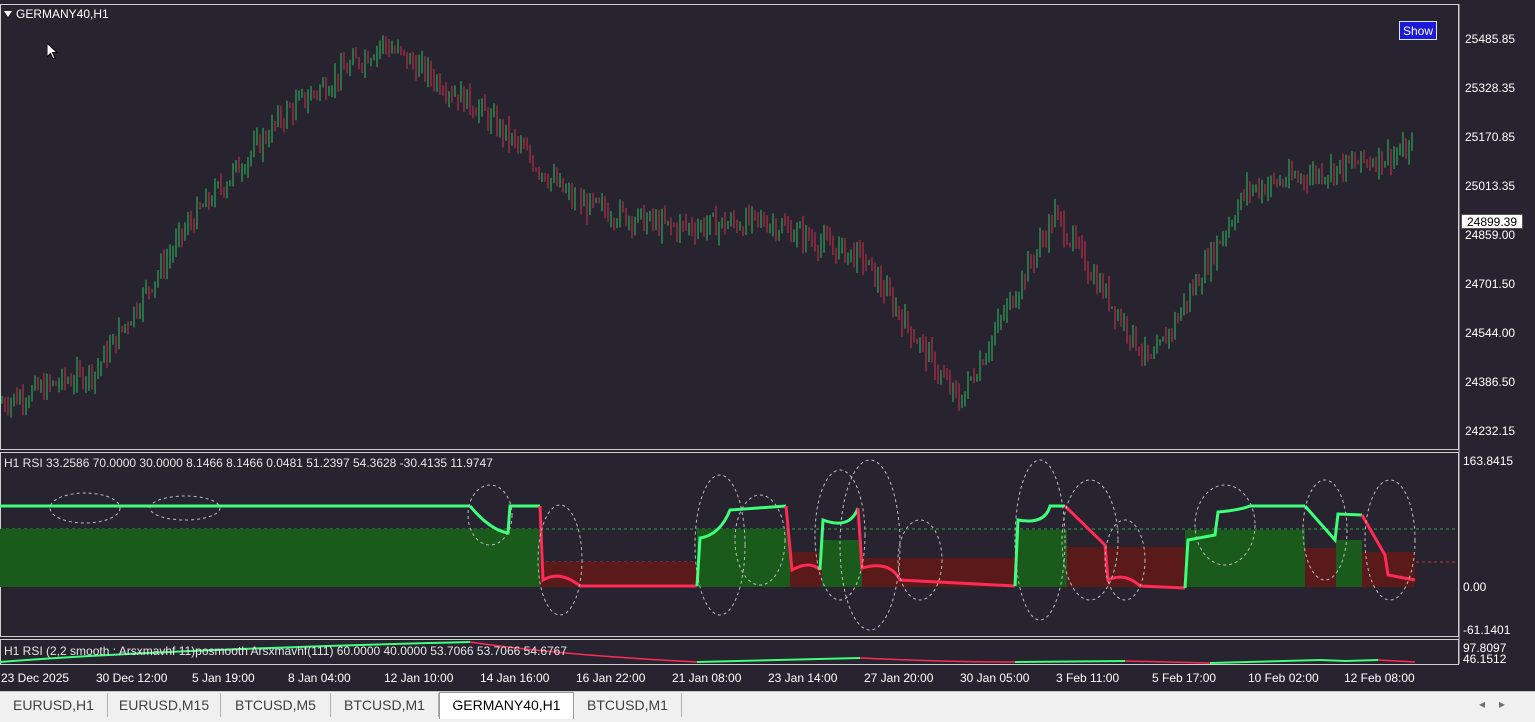 This screenshot has width=1535, height=722. What do you see at coordinates (276, 705) in the screenshot?
I see `tab-btcusd-m5: BTCUSD,M5` at bounding box center [276, 705].